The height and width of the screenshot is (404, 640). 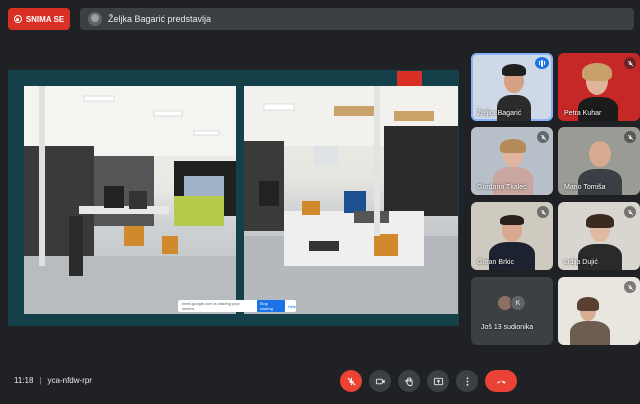 I want to click on camera-icon, so click(x=380, y=381).